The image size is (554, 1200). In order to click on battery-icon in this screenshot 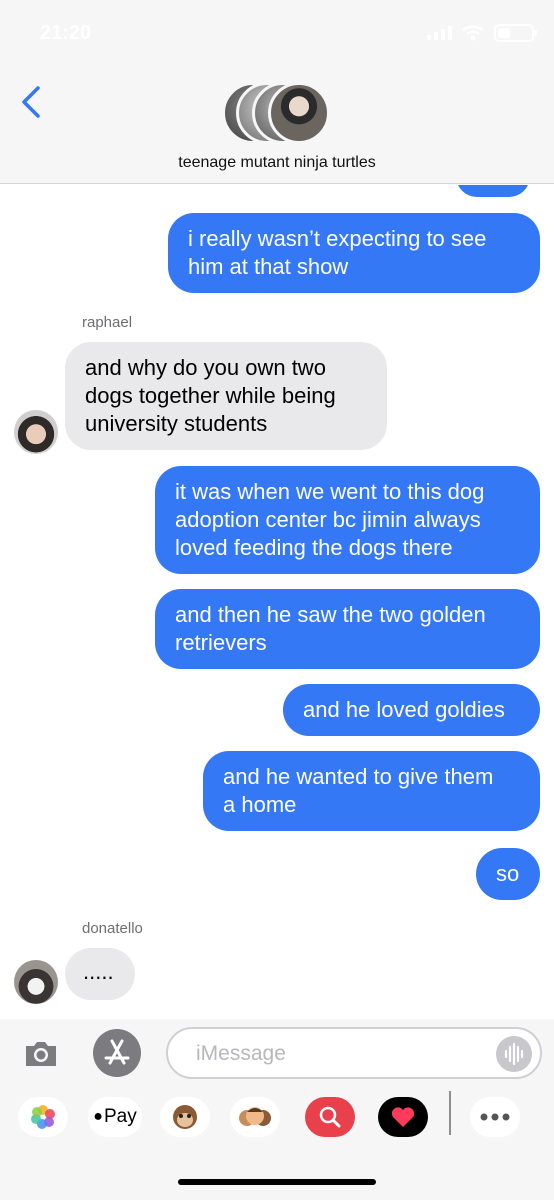, I will do `click(515, 33)`.